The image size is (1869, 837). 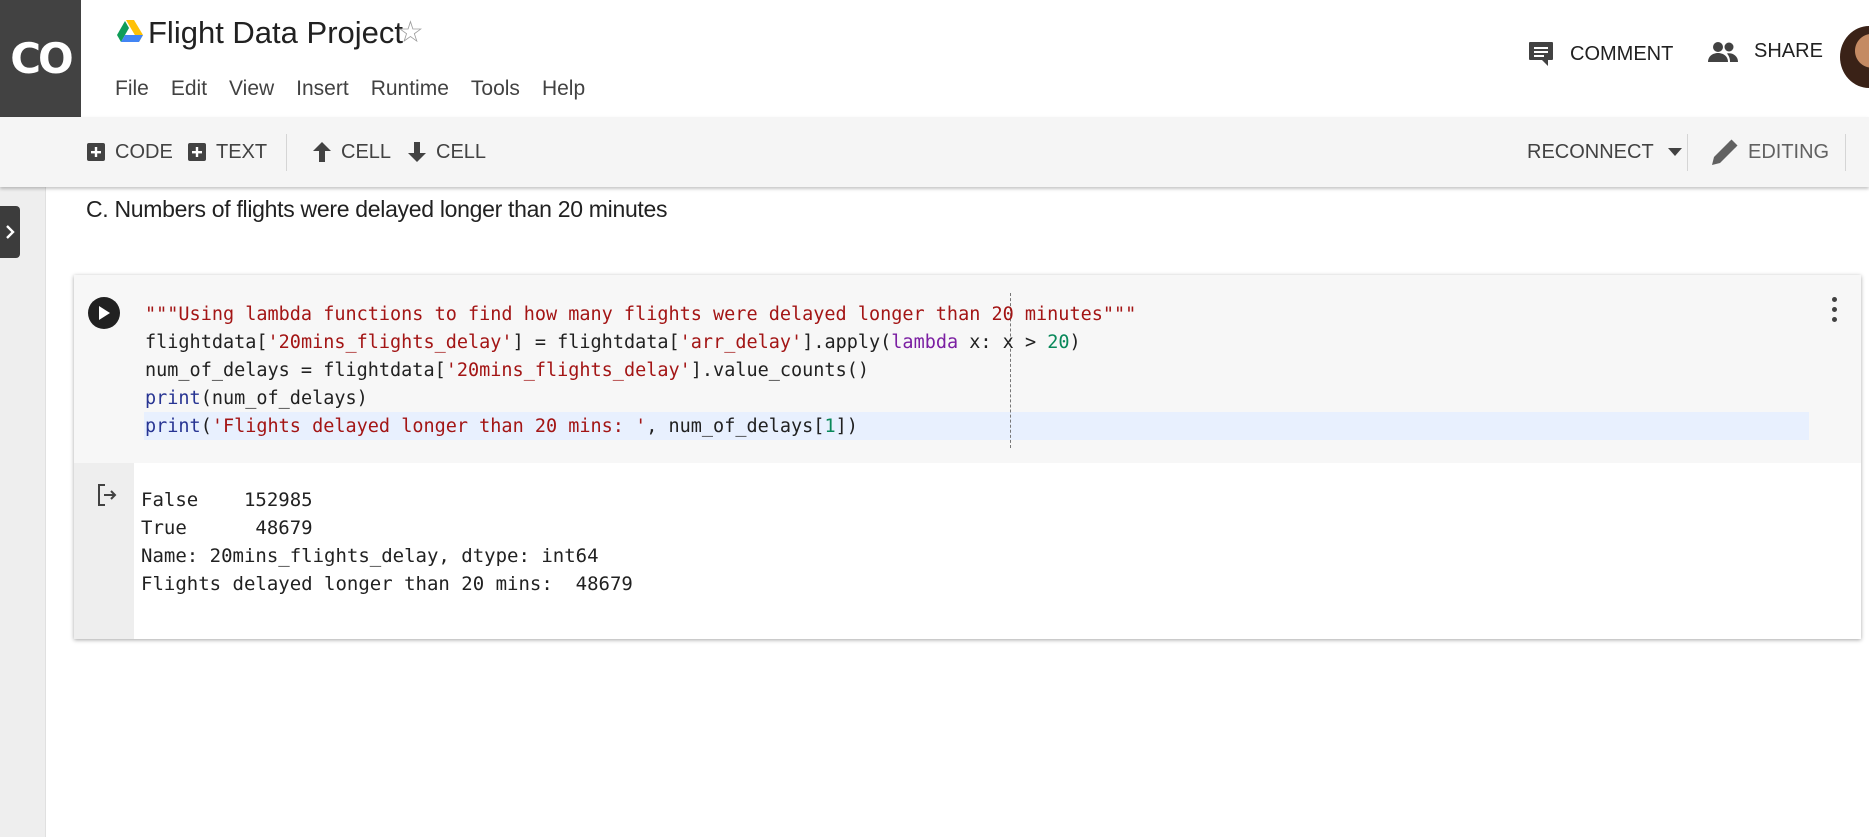 I want to click on pencil-icon, so click(x=1725, y=152).